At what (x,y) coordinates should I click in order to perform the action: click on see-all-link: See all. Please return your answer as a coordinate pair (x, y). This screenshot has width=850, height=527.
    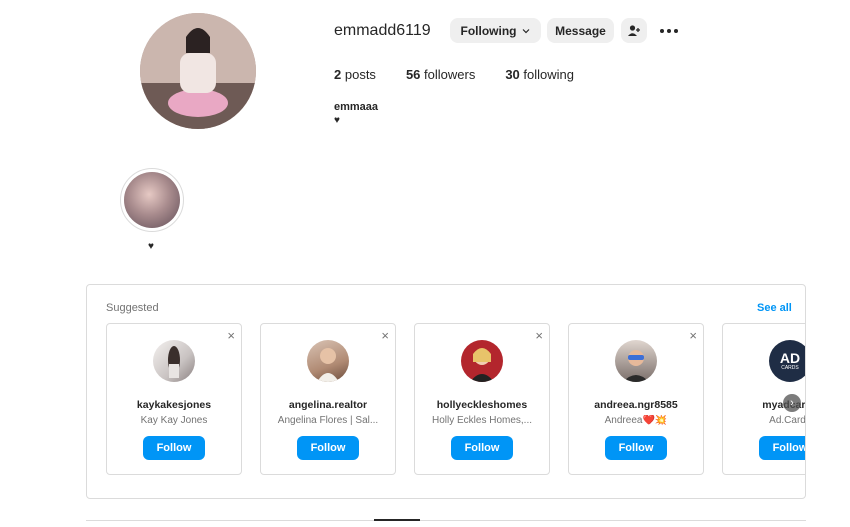
    Looking at the image, I should click on (774, 308).